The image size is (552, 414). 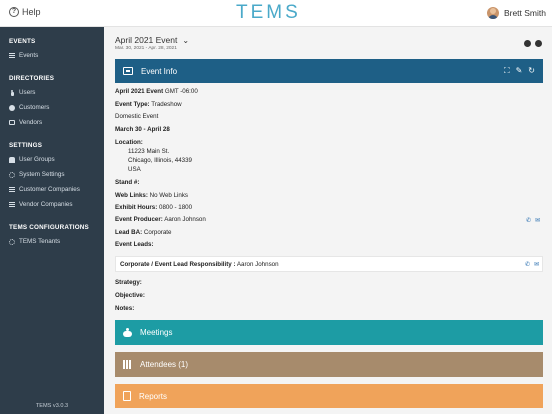 I want to click on event-leads-label: Event Leads:, so click(x=134, y=244).